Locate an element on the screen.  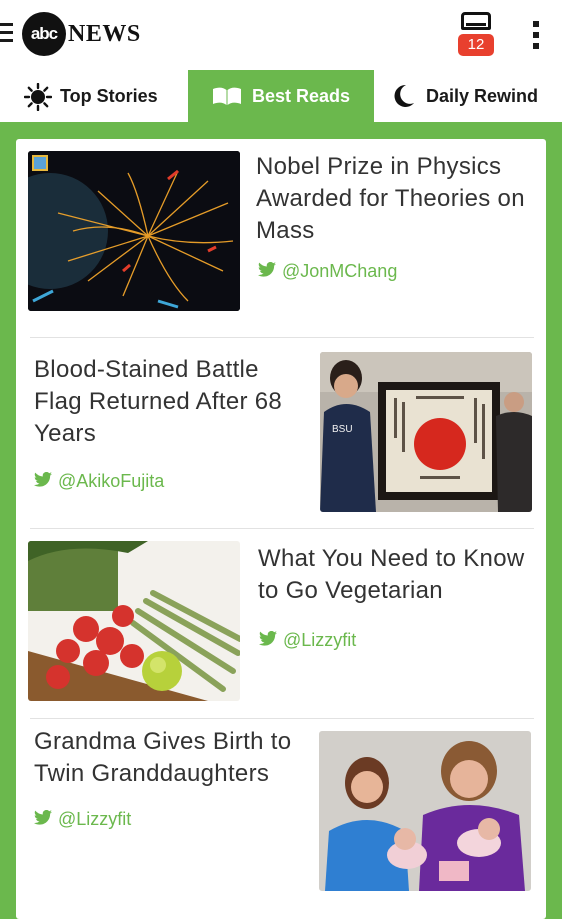
particle-collision-image is located at coordinates (134, 231).